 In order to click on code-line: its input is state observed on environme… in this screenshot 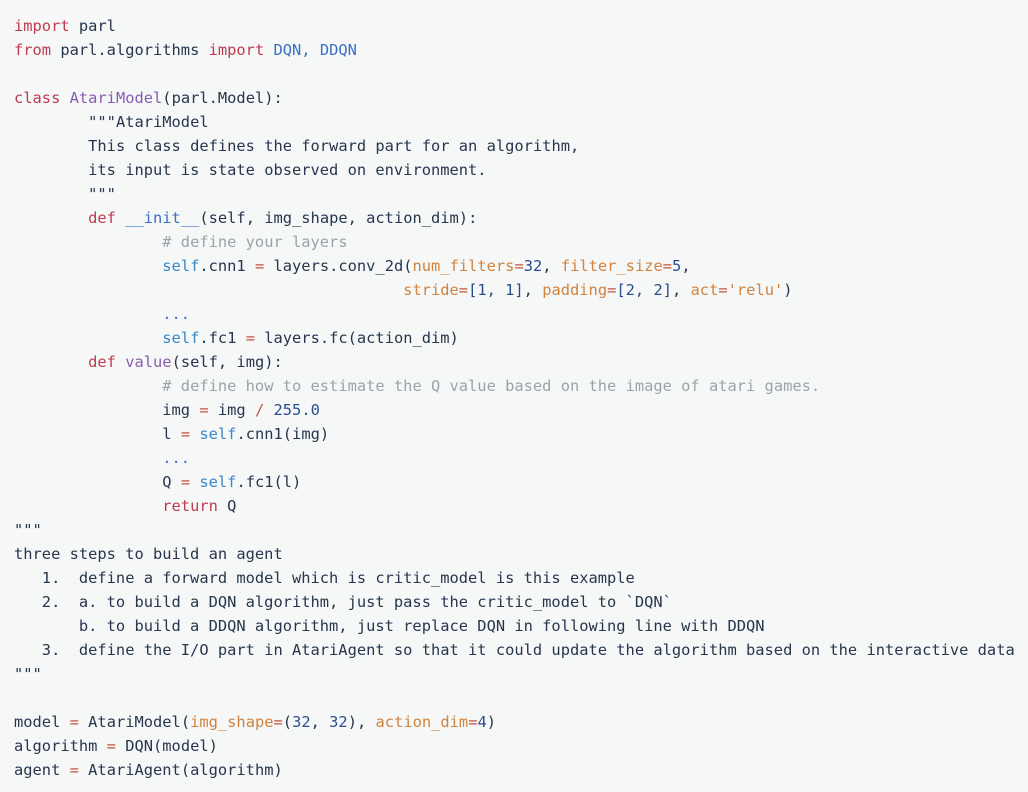, I will do `click(521, 170)`.